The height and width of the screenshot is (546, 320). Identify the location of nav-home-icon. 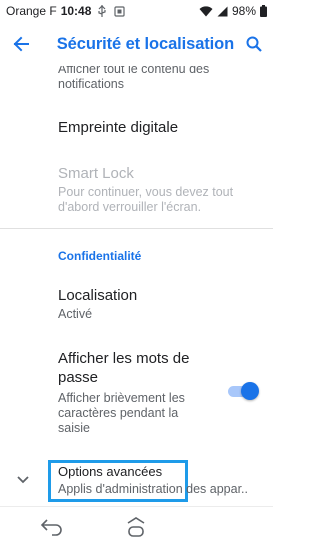
(136, 527).